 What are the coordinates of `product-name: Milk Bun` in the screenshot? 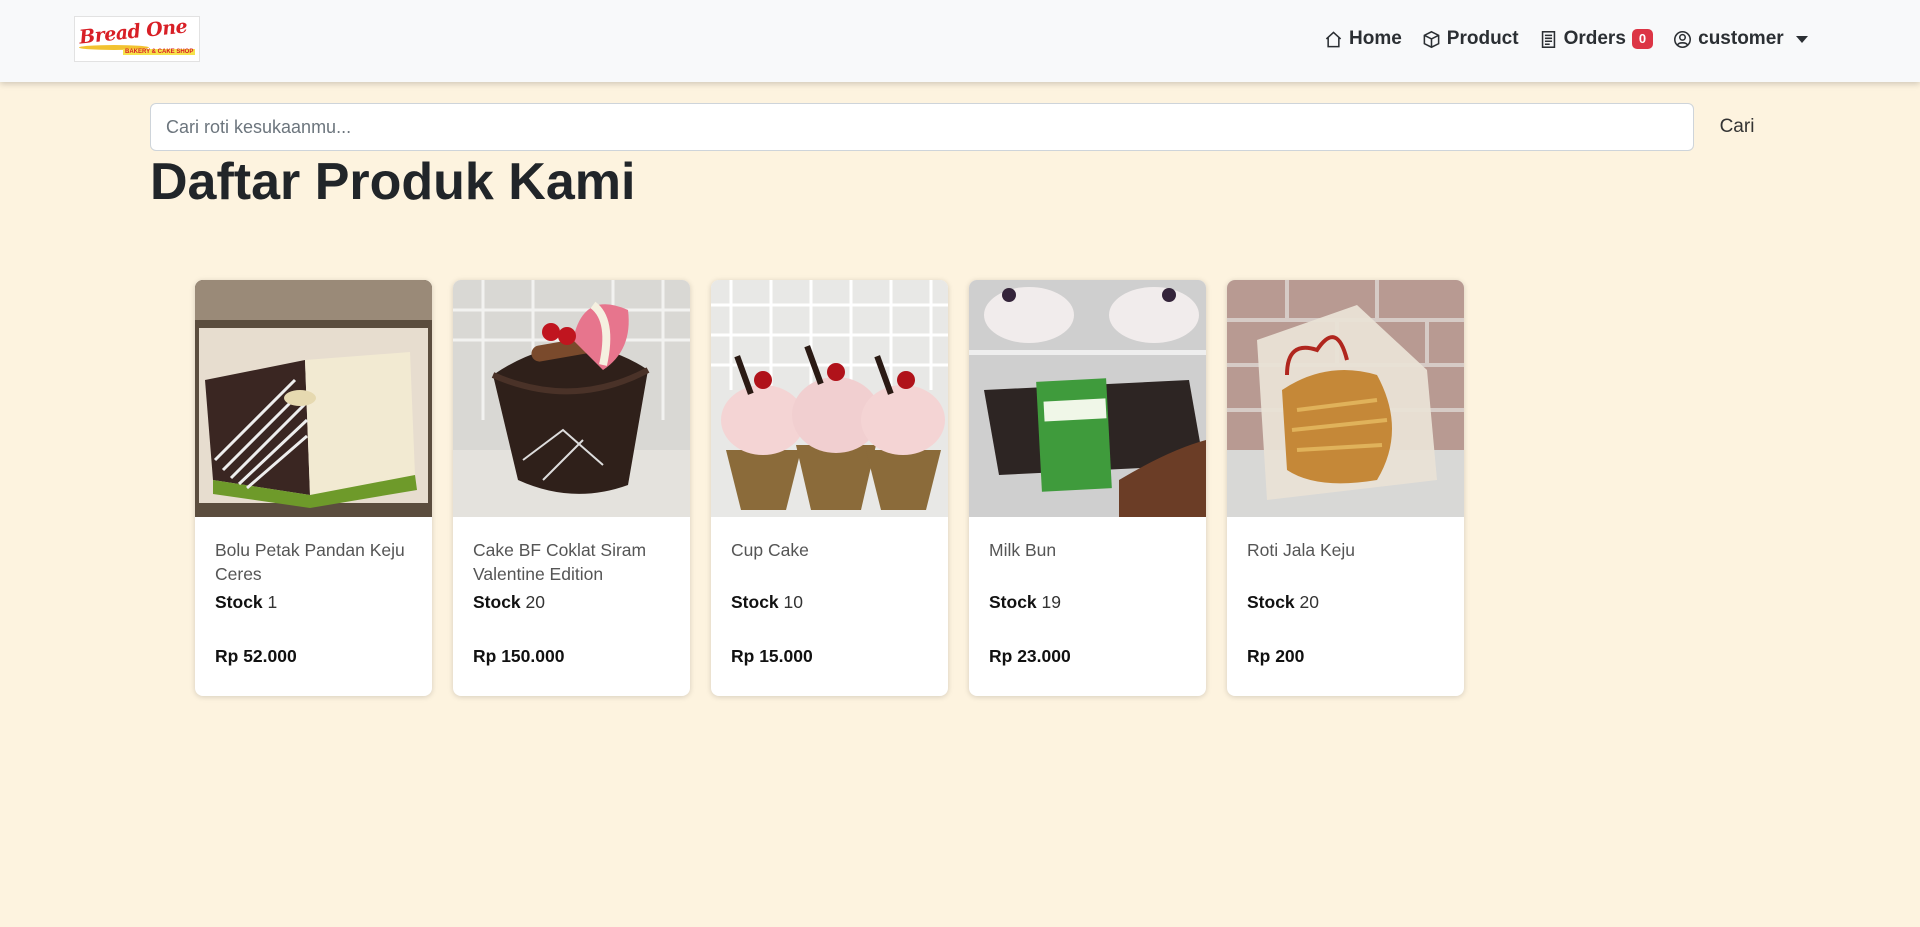 It's located at (1023, 550).